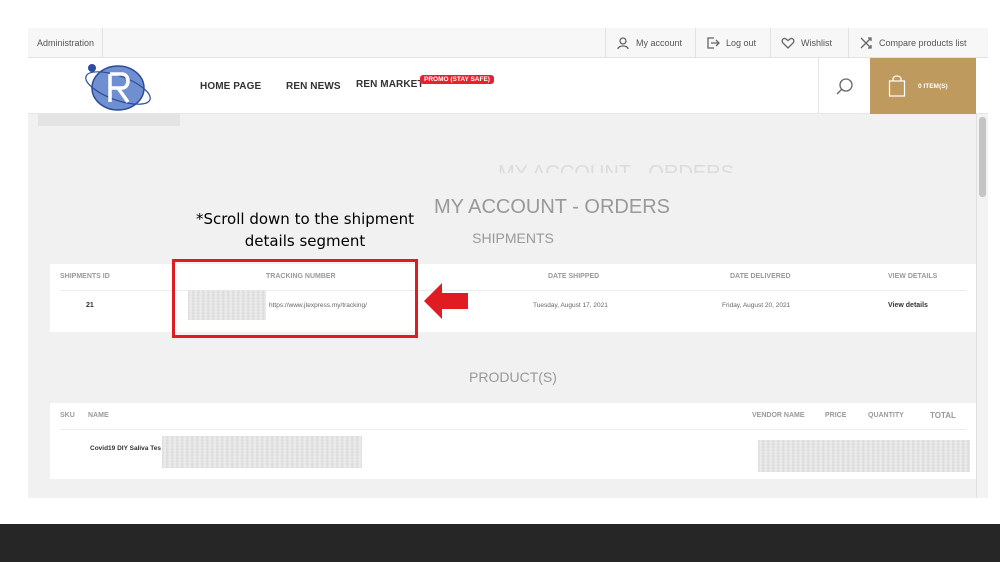 The width and height of the screenshot is (1000, 562). Describe the element at coordinates (390, 84) in the screenshot. I see `nav-ren-market: REN MARKET` at that location.